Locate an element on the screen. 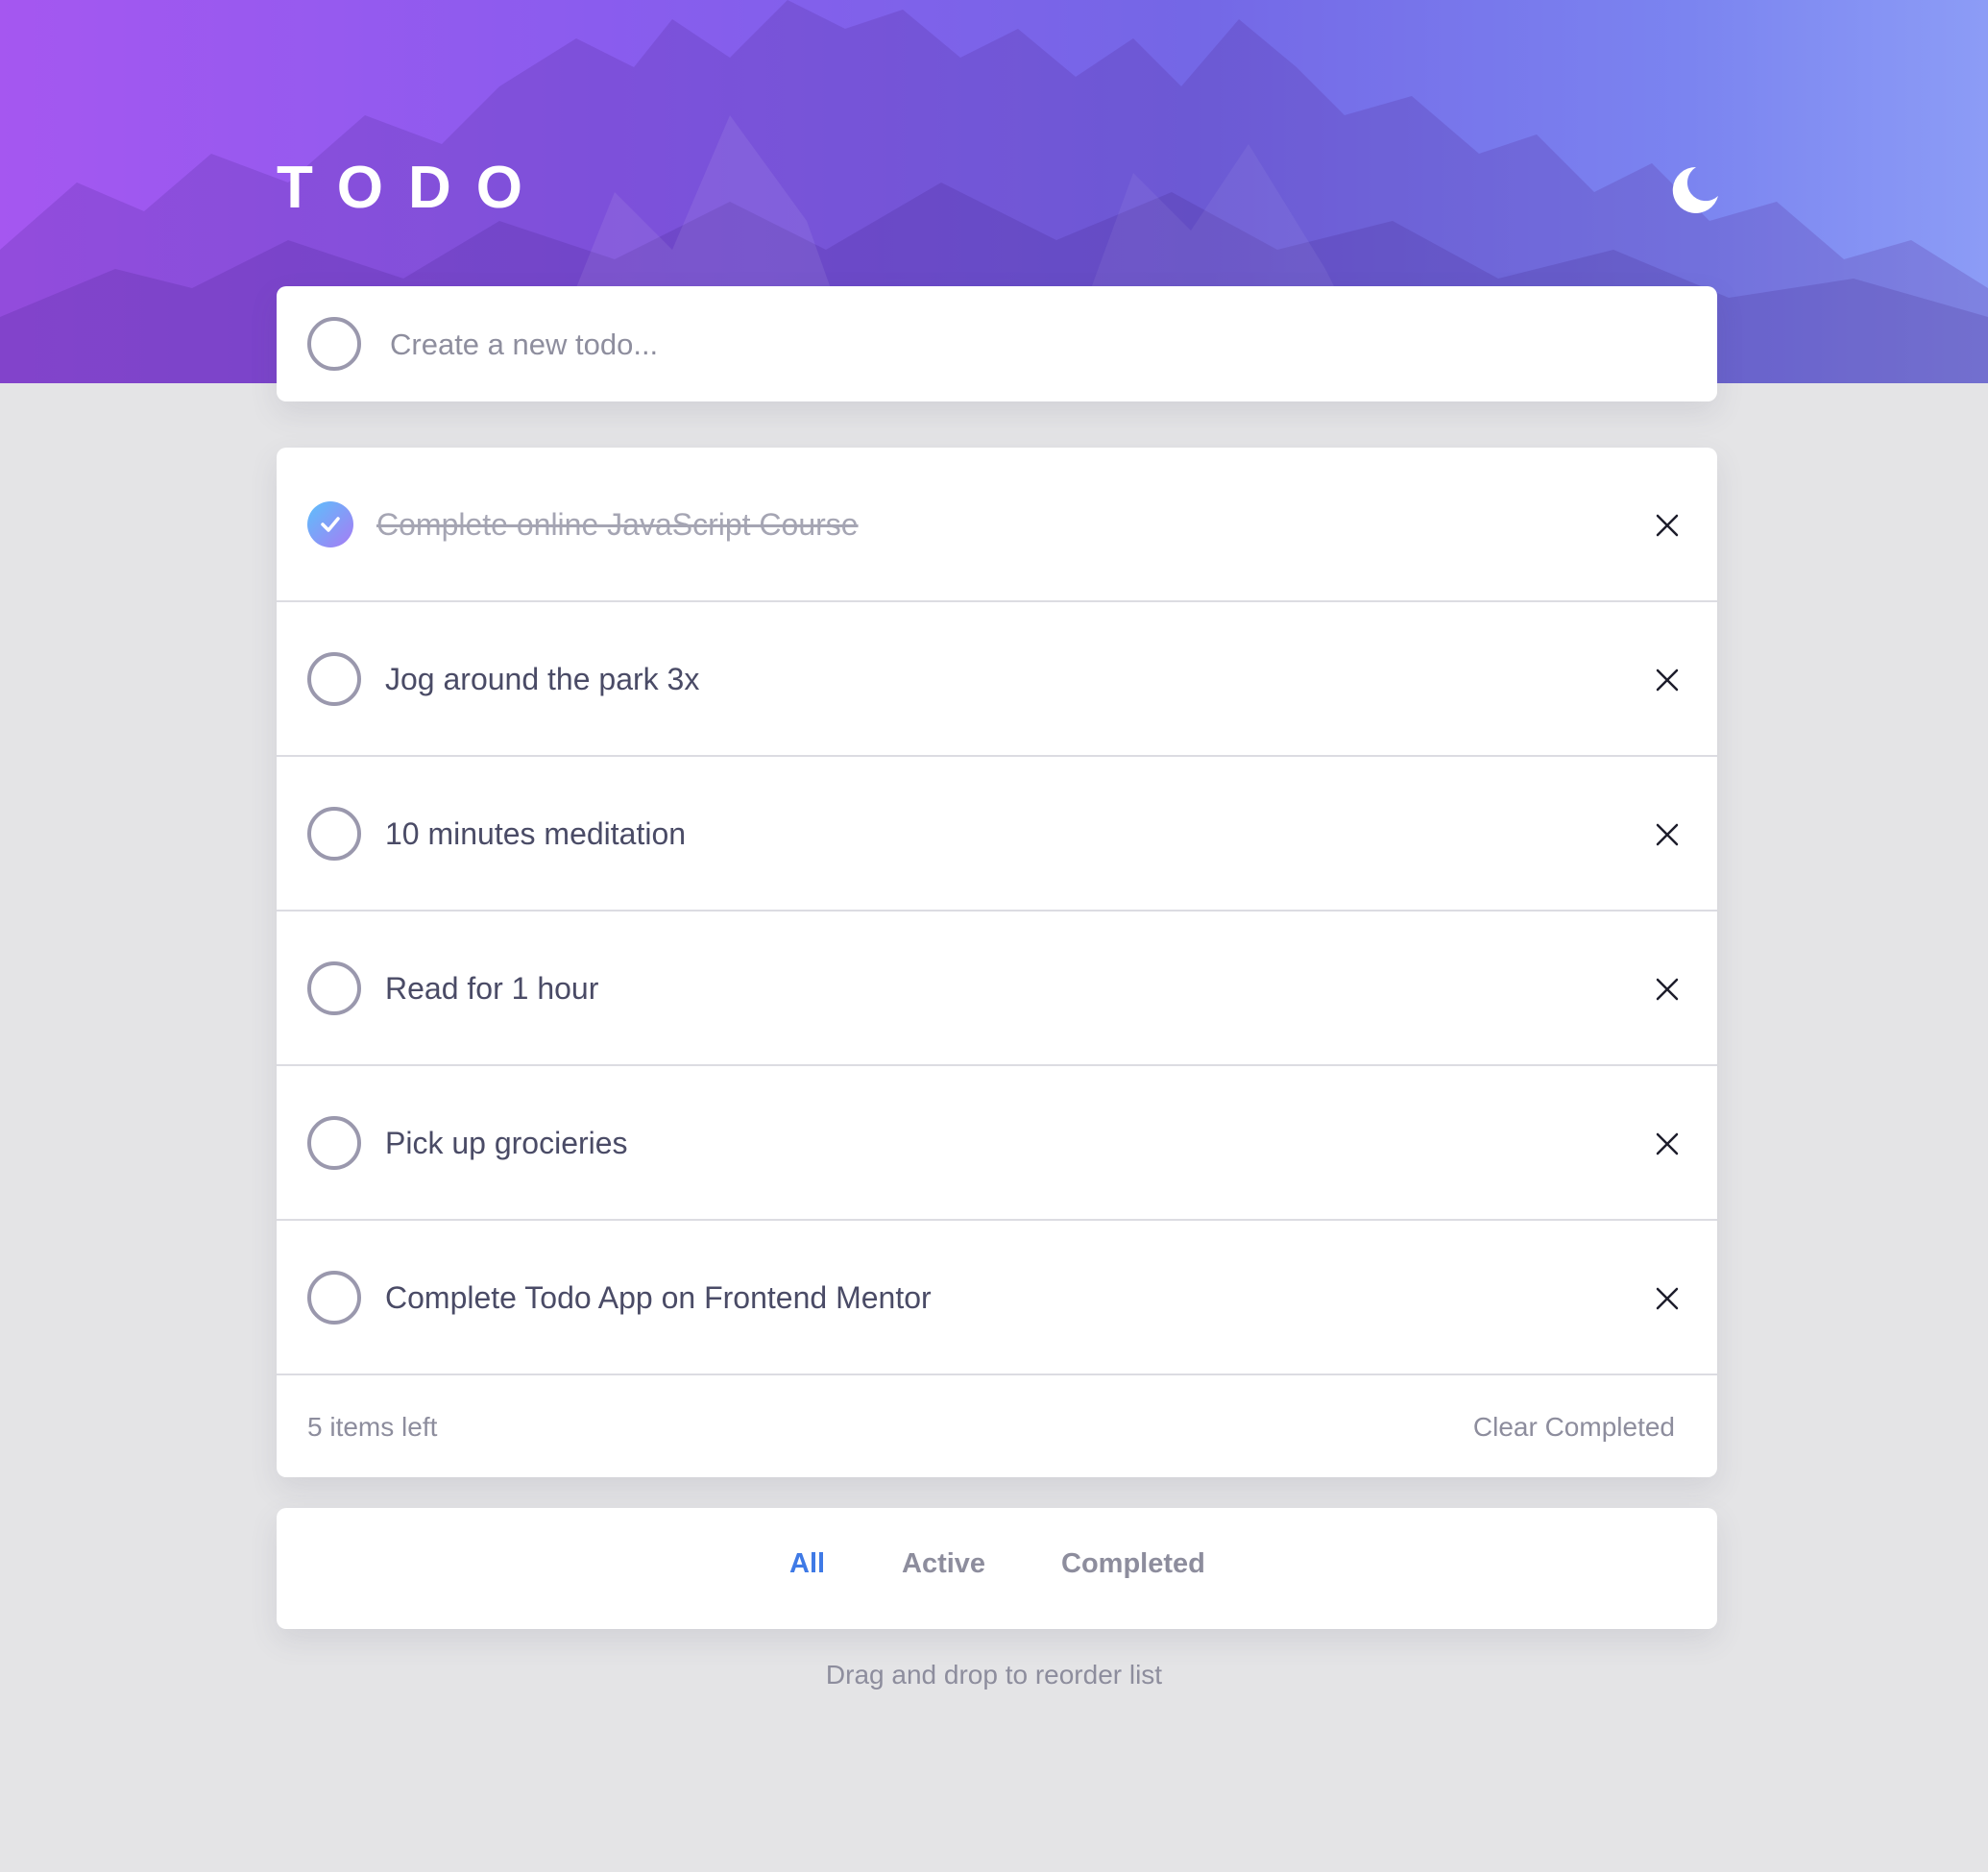 The height and width of the screenshot is (1872, 1988). completed-check-icon is located at coordinates (330, 524).